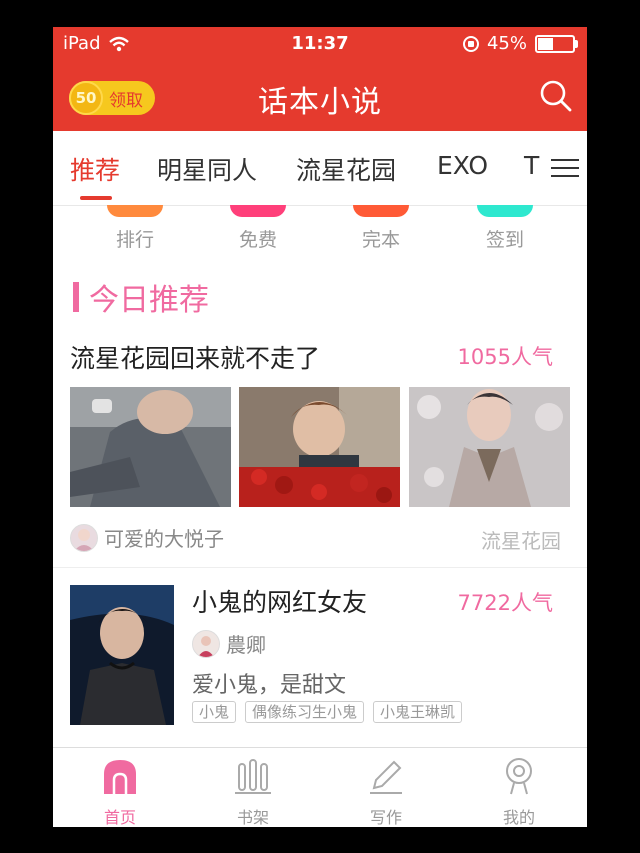  I want to click on featured-author: 可爱的大悦子, so click(147, 537).